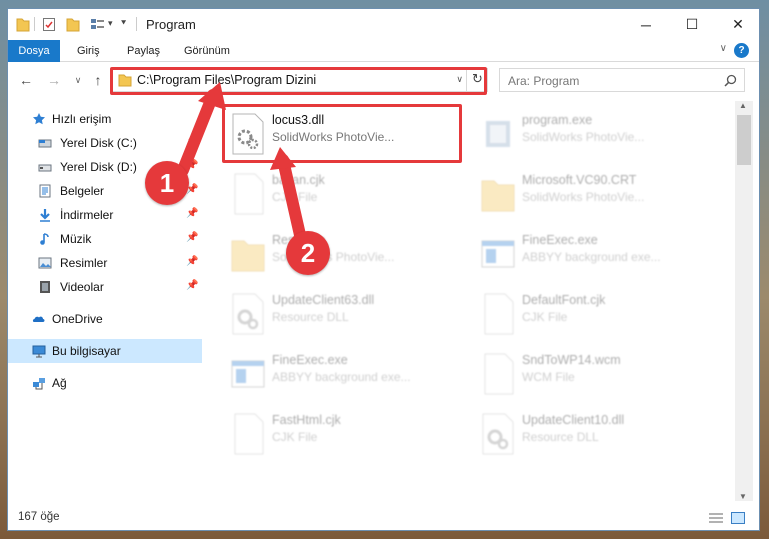  Describe the element at coordinates (743, 105) in the screenshot. I see `scroll-up-icon: ▲` at that location.